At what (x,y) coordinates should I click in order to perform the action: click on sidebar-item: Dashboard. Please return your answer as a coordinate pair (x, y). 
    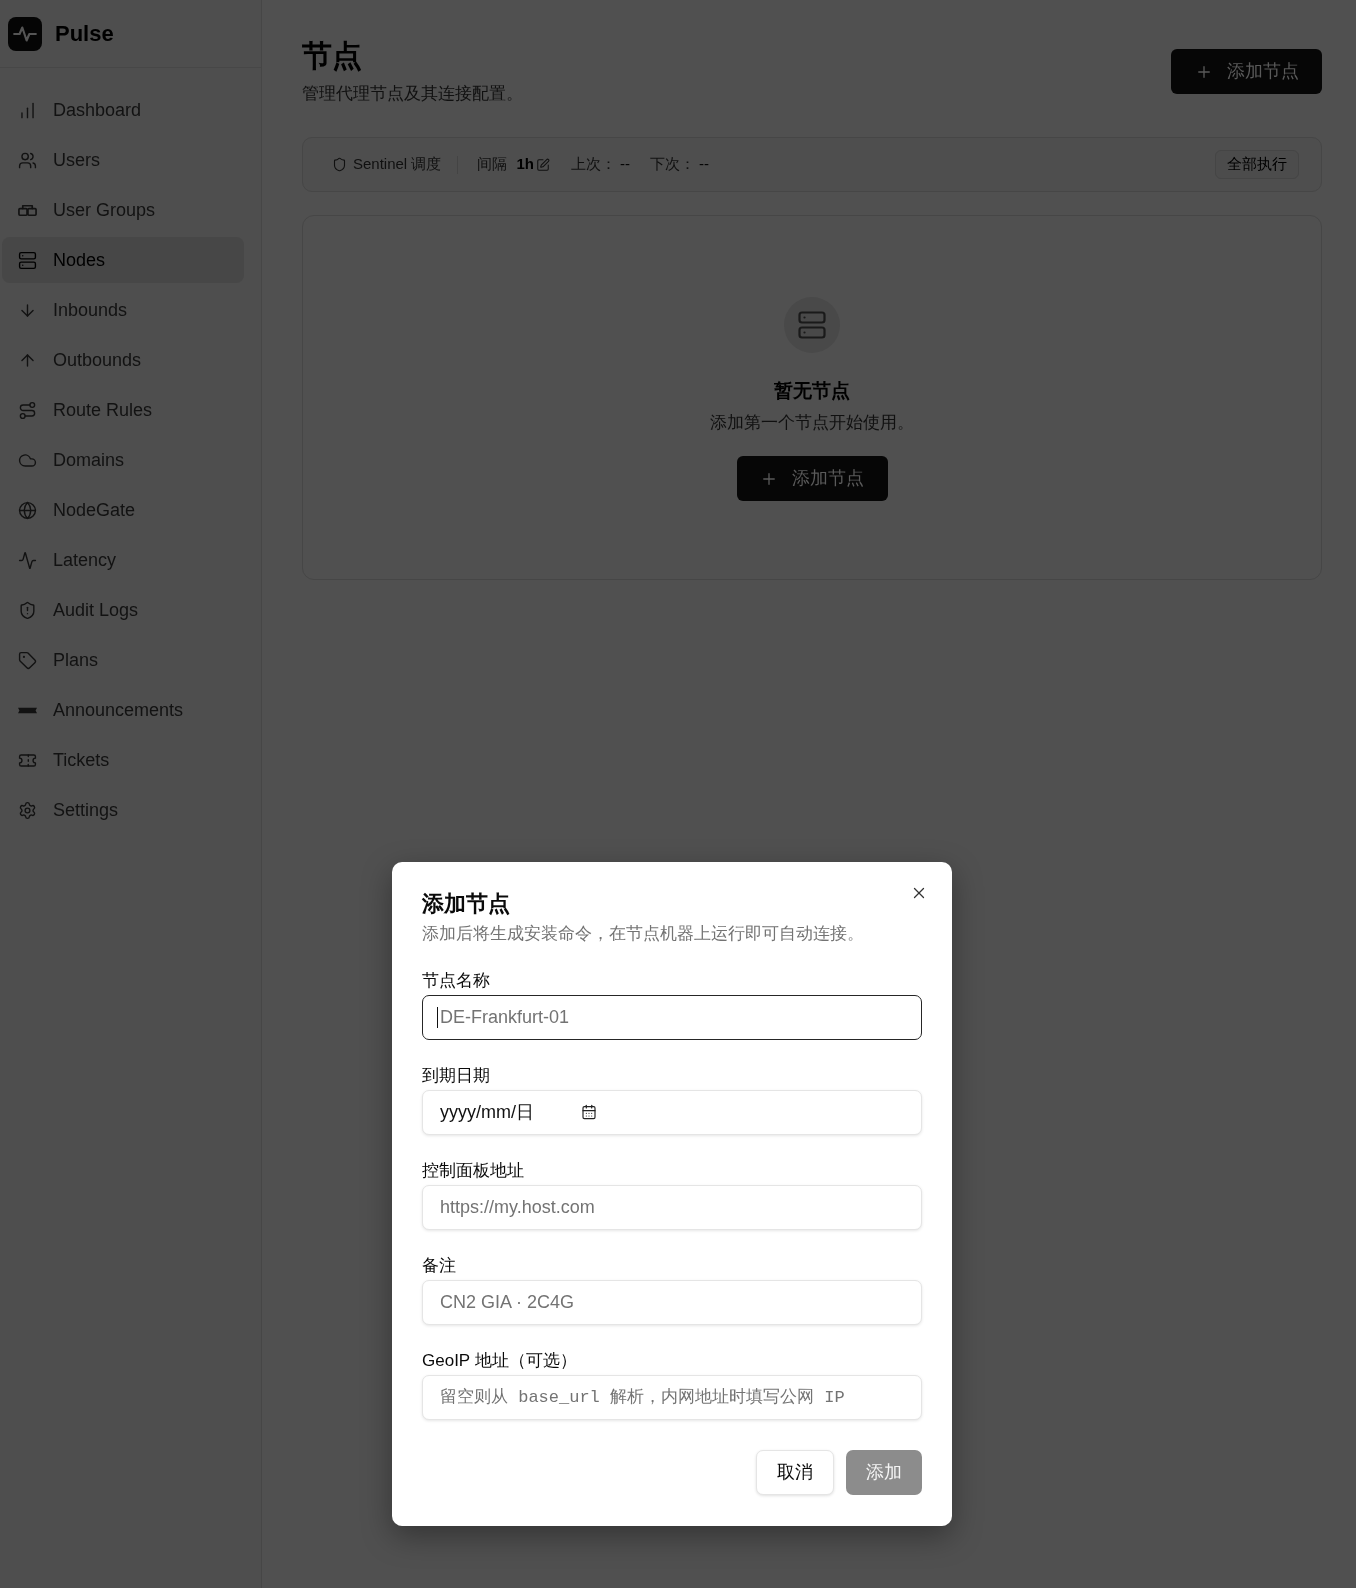
    Looking at the image, I should click on (123, 110).